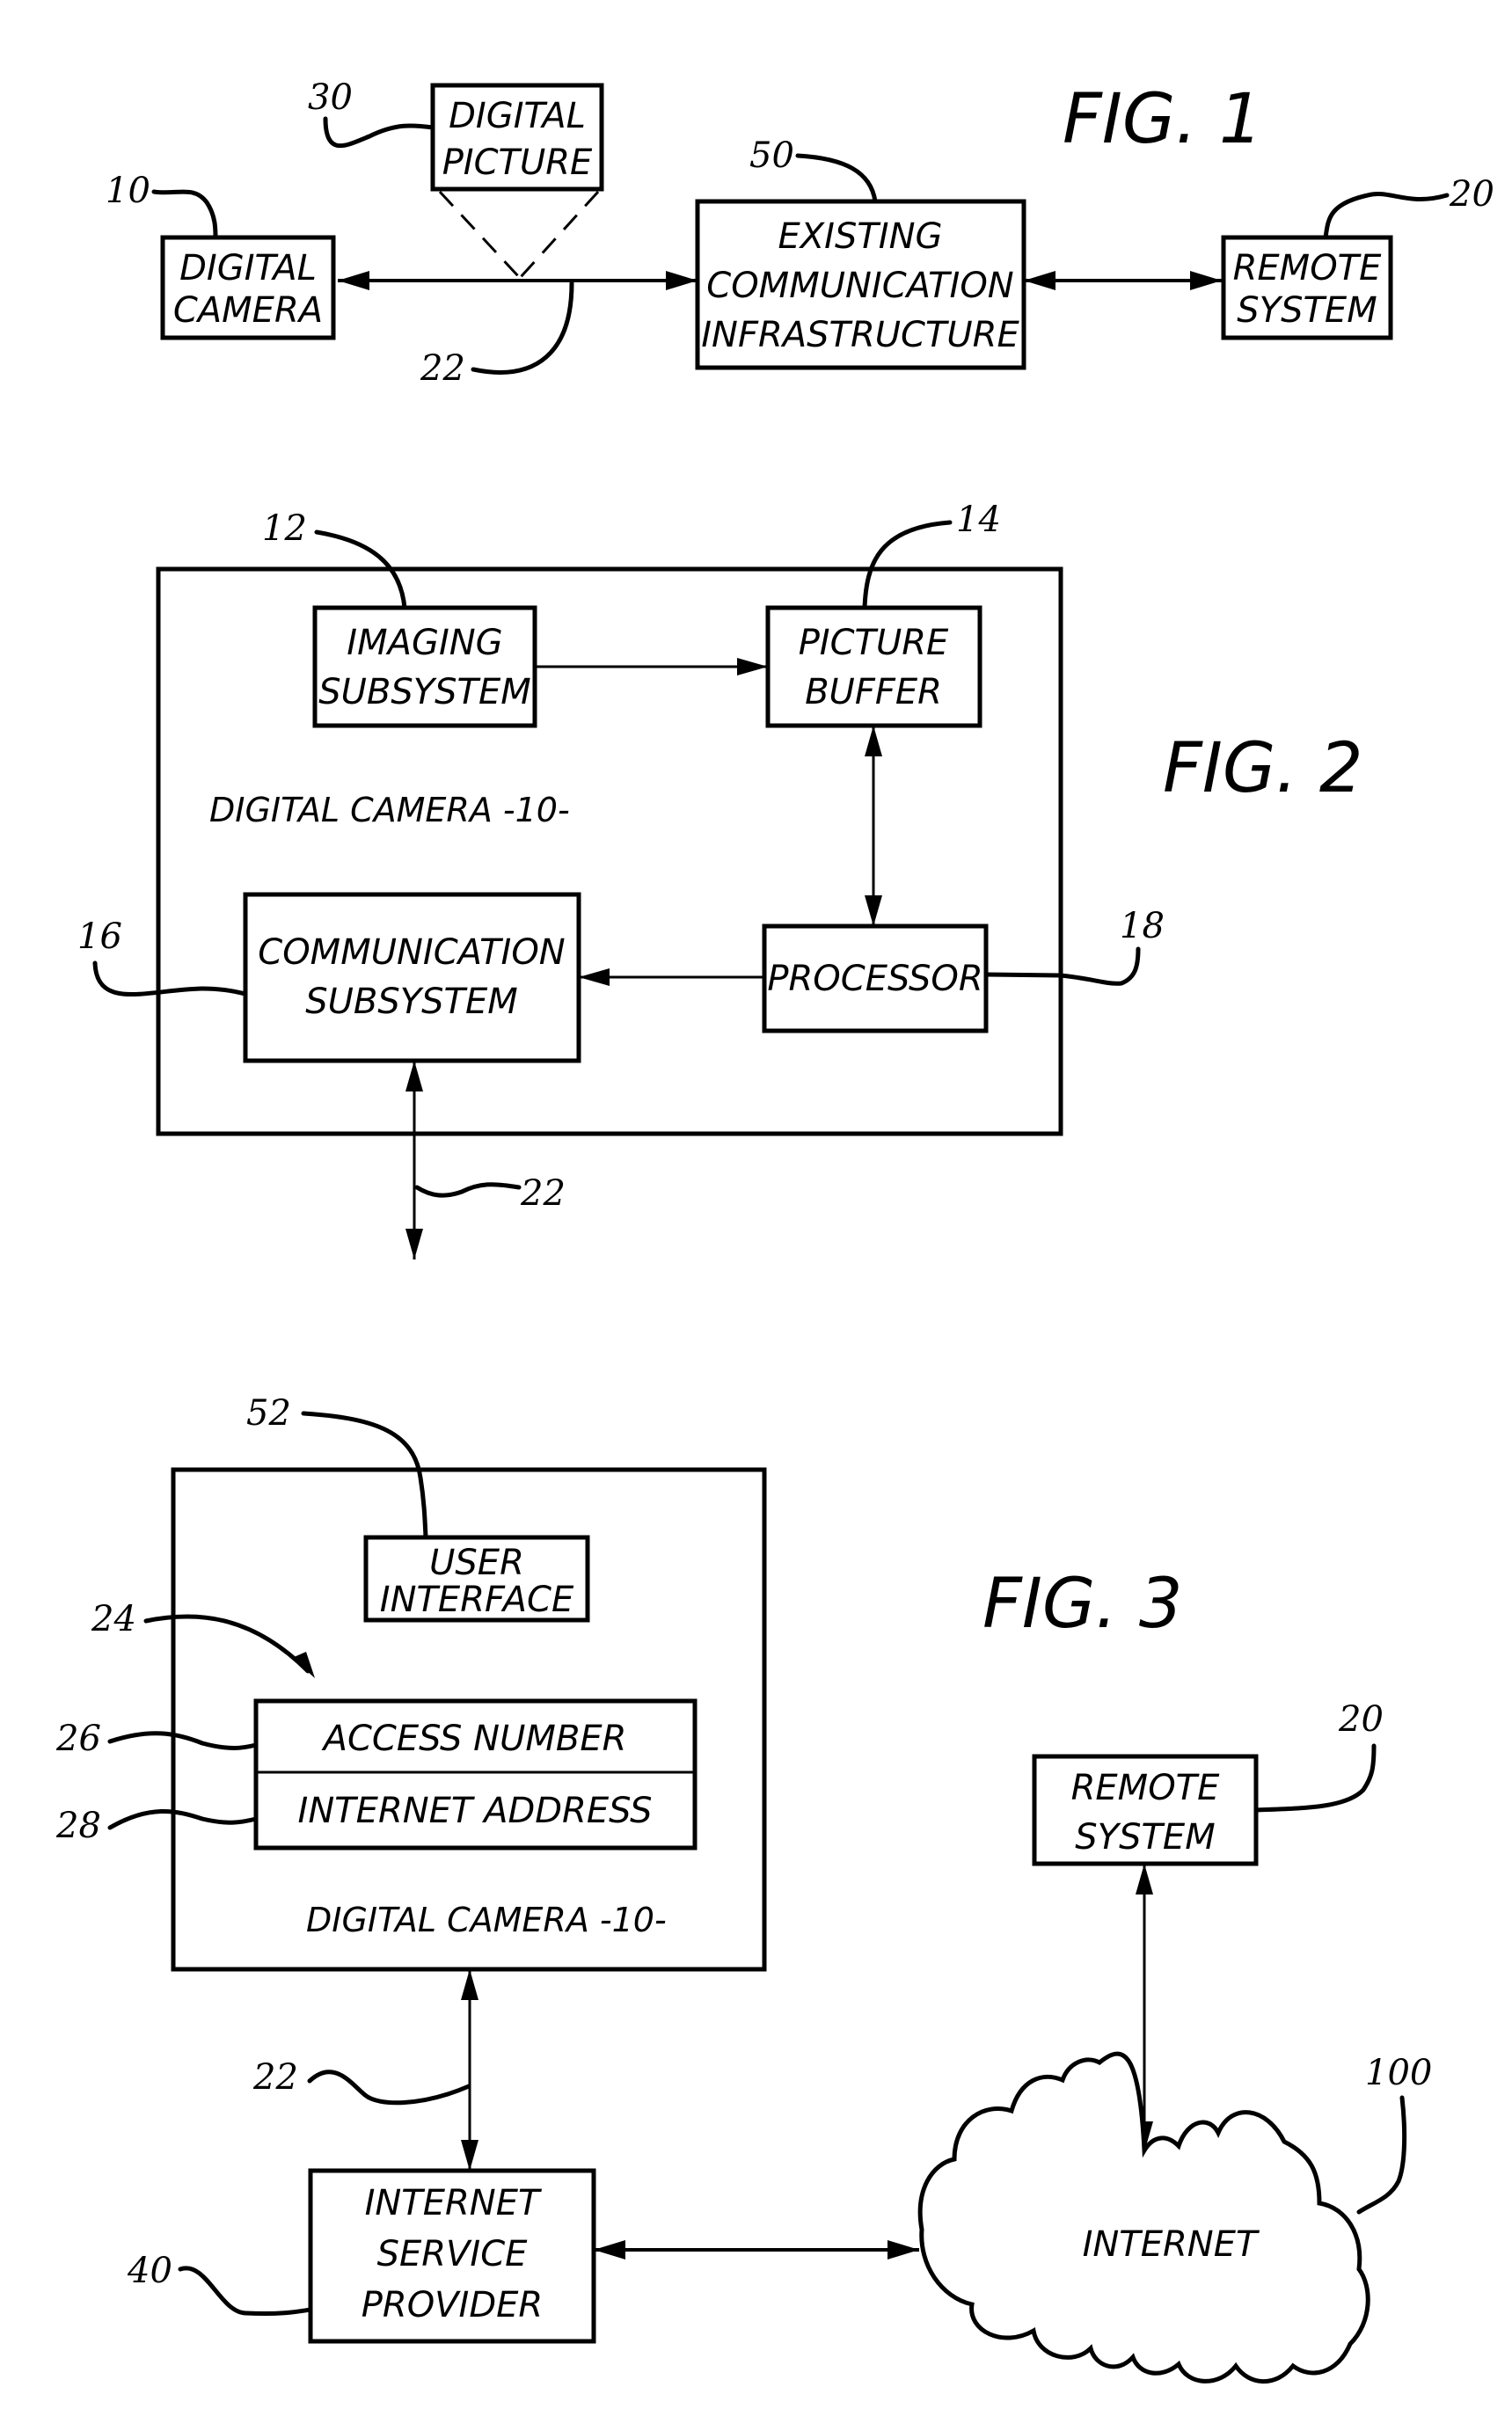  I want to click on fig2-title: FIG. 2, so click(1263, 768).